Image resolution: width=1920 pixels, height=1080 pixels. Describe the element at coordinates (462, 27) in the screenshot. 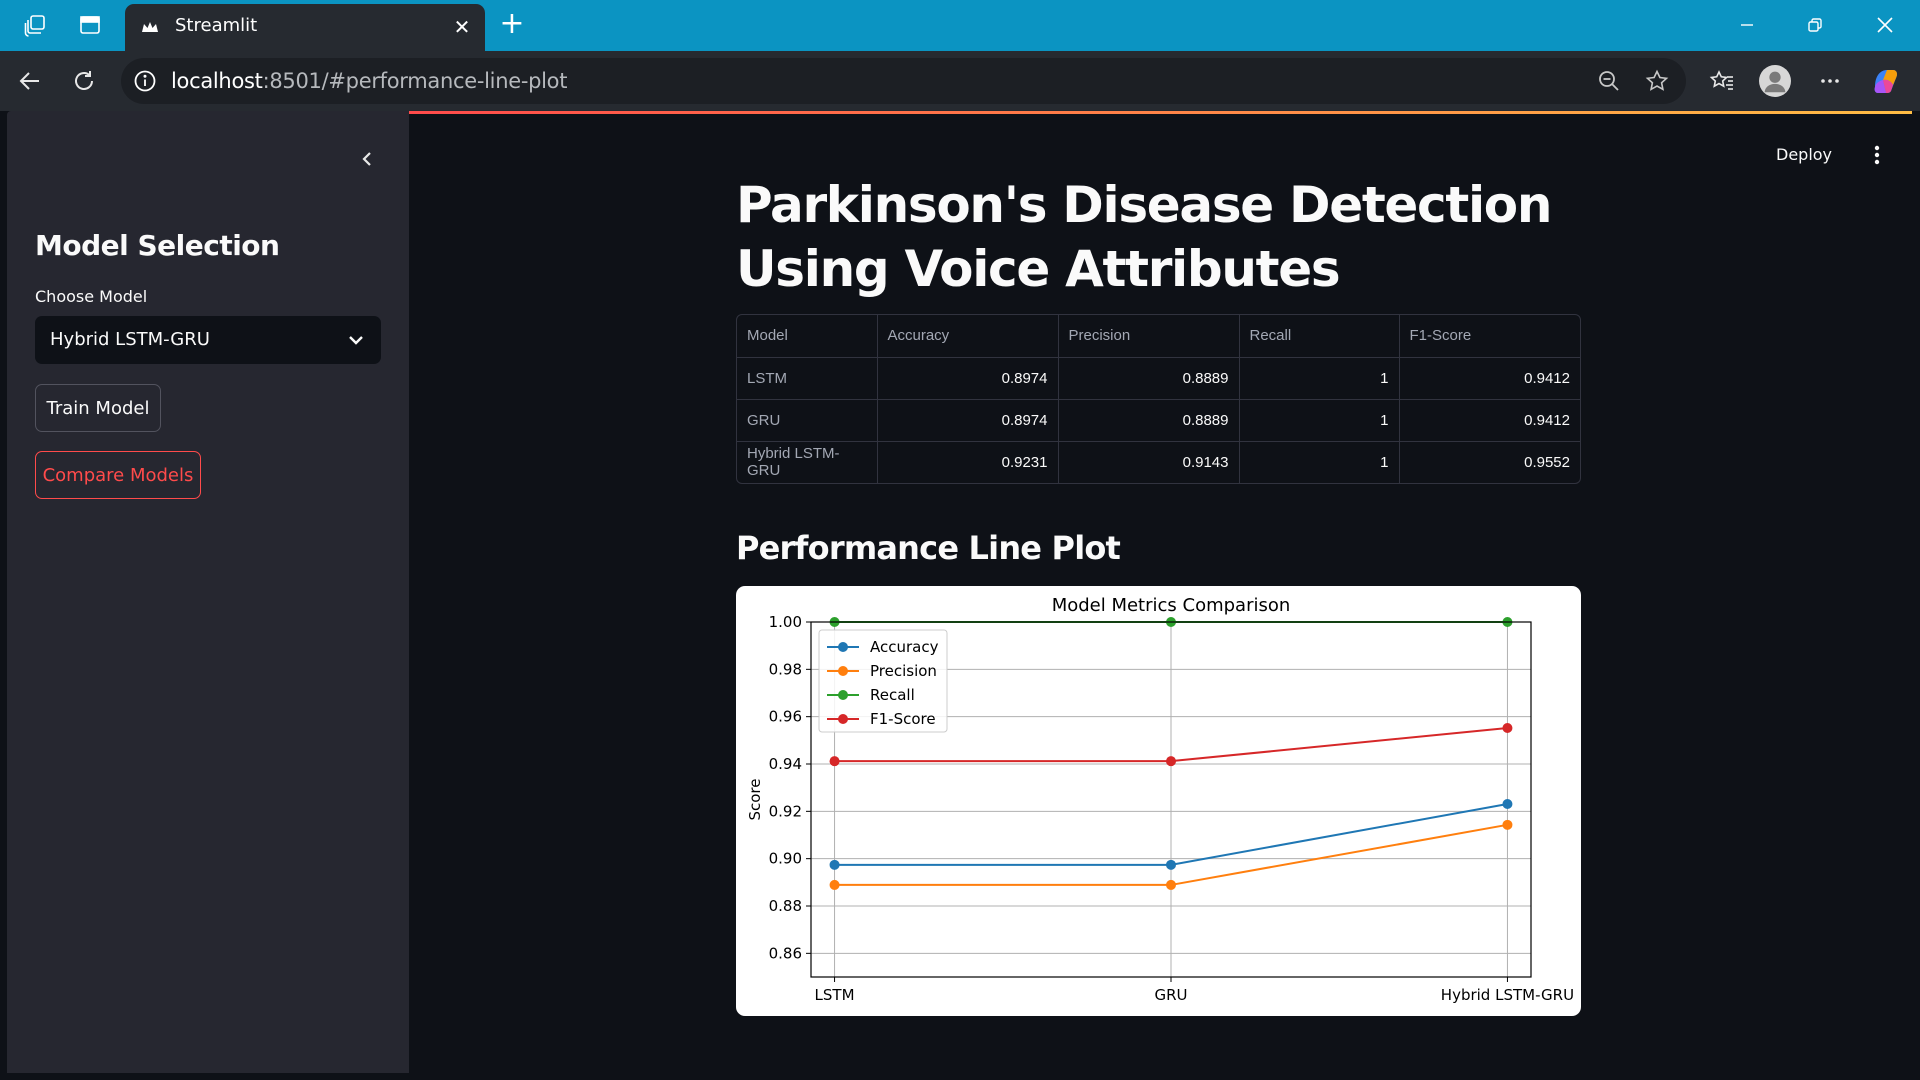

I see `close-tab-icon: ✕` at that location.